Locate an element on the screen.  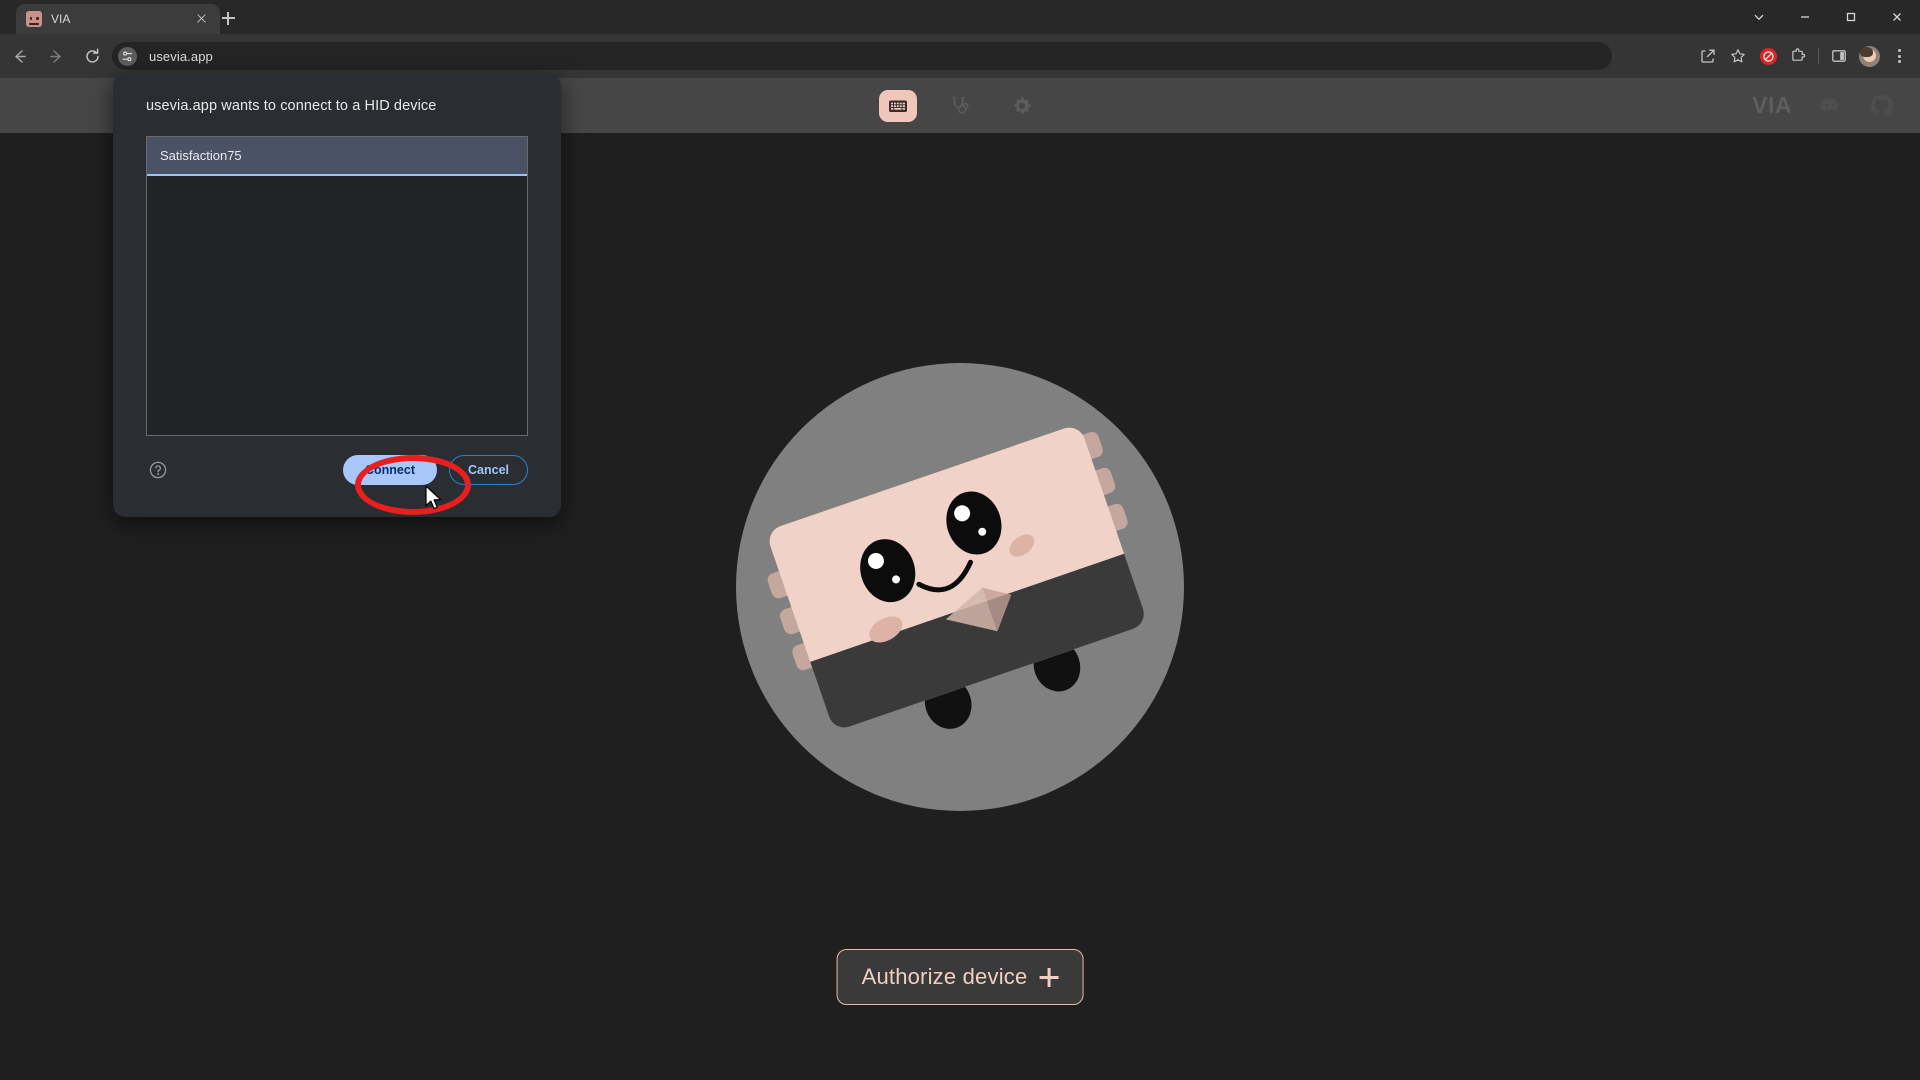
arrow-right-icon is located at coordinates (56, 56).